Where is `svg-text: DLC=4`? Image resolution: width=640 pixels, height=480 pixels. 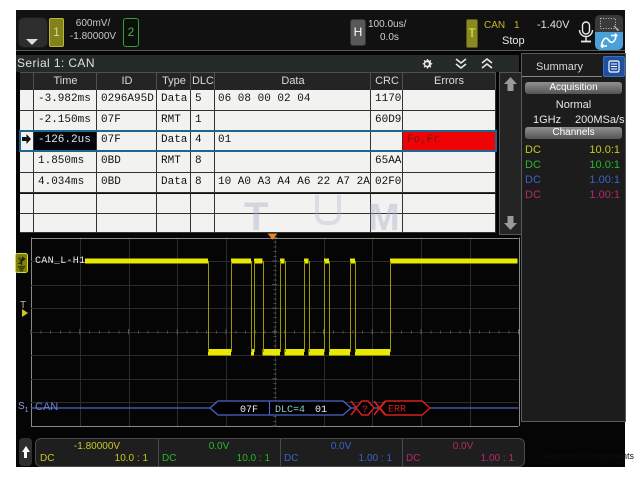
svg-text: DLC=4 is located at coordinates (290, 410).